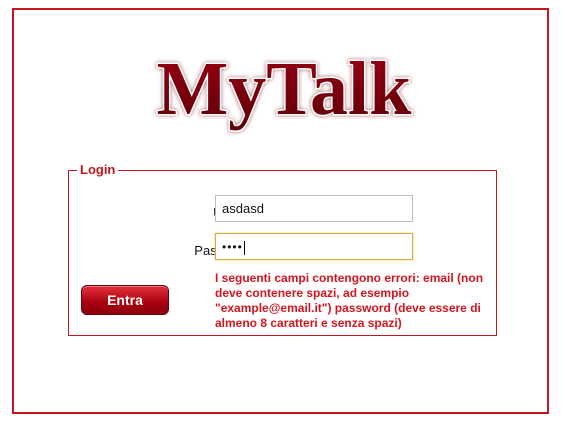  Describe the element at coordinates (314, 246) in the screenshot. I see `password-input: ••••` at that location.